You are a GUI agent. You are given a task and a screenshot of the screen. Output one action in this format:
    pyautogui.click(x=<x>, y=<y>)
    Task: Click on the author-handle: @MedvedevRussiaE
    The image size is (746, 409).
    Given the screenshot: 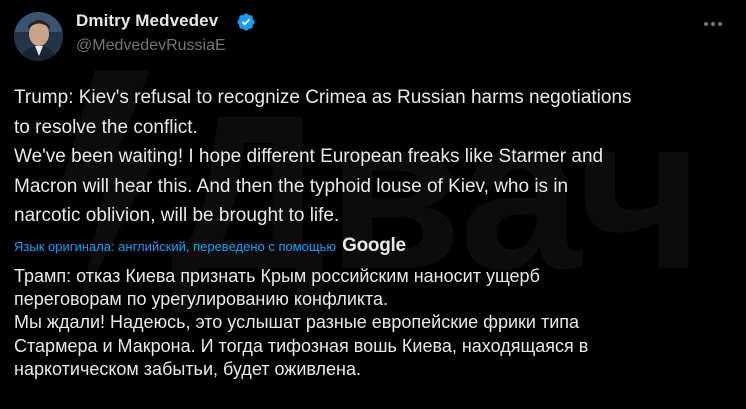 What is the action you would take?
    pyautogui.click(x=151, y=46)
    